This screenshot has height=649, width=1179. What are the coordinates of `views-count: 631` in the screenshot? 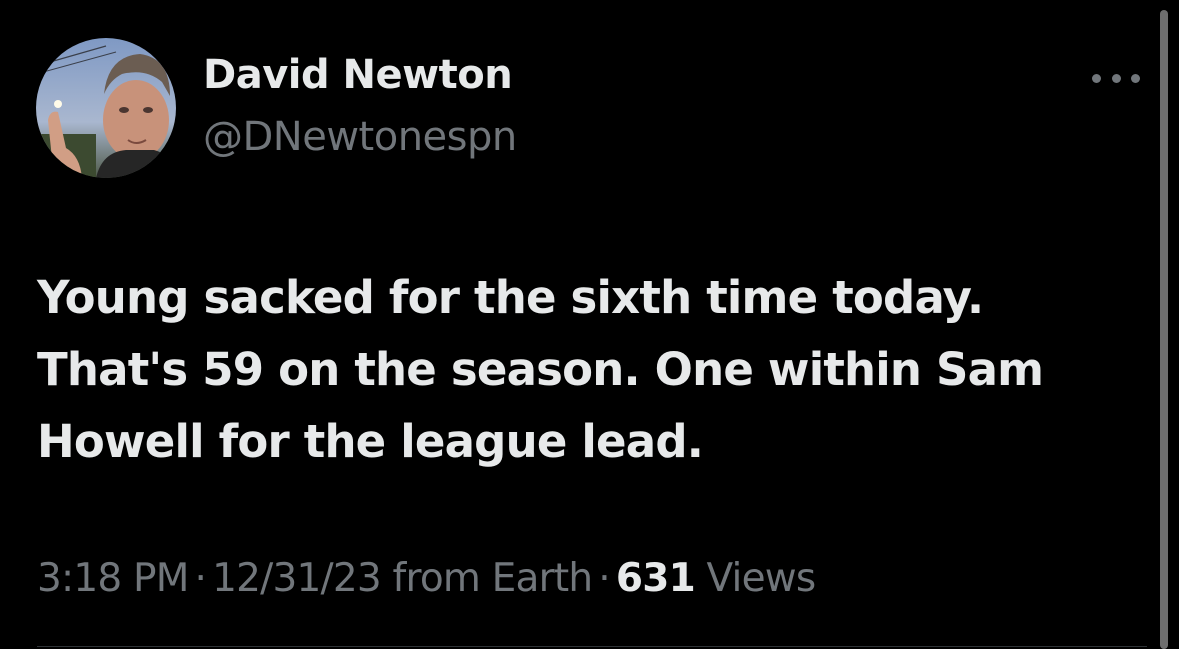 It's located at (656, 578).